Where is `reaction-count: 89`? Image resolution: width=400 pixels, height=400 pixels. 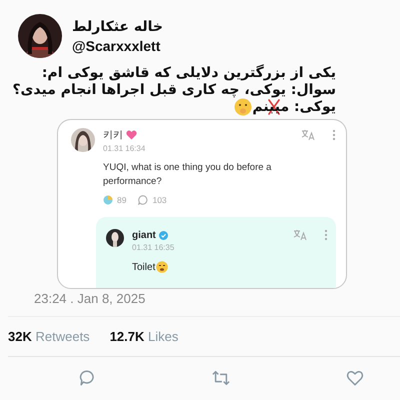
reaction-count: 89 is located at coordinates (121, 200).